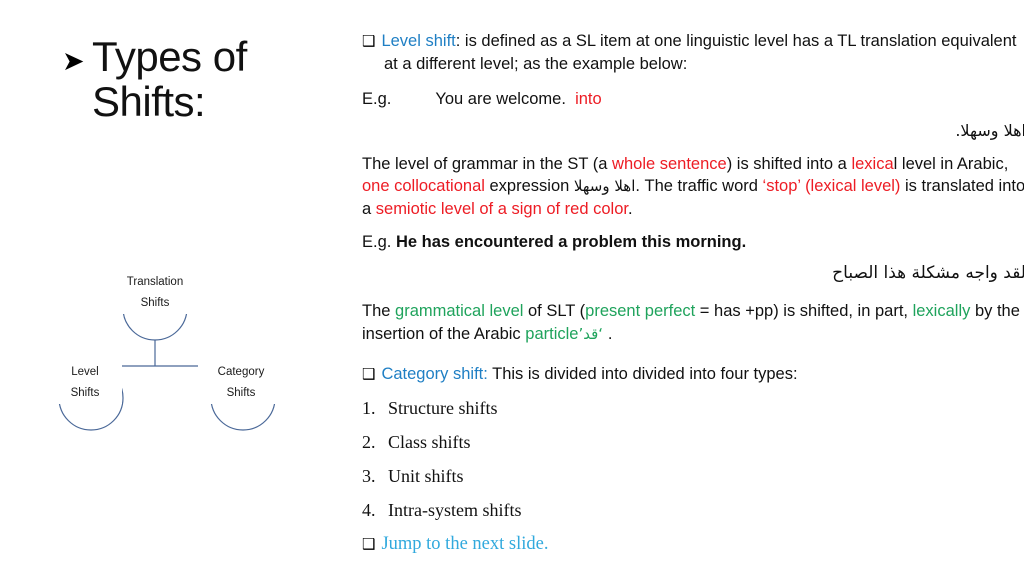 Image resolution: width=1024 pixels, height=578 pixels. Describe the element at coordinates (693, 544) in the screenshot. I see `jump-to-next-slide-row: ❑ Jump to the next slide.` at that location.